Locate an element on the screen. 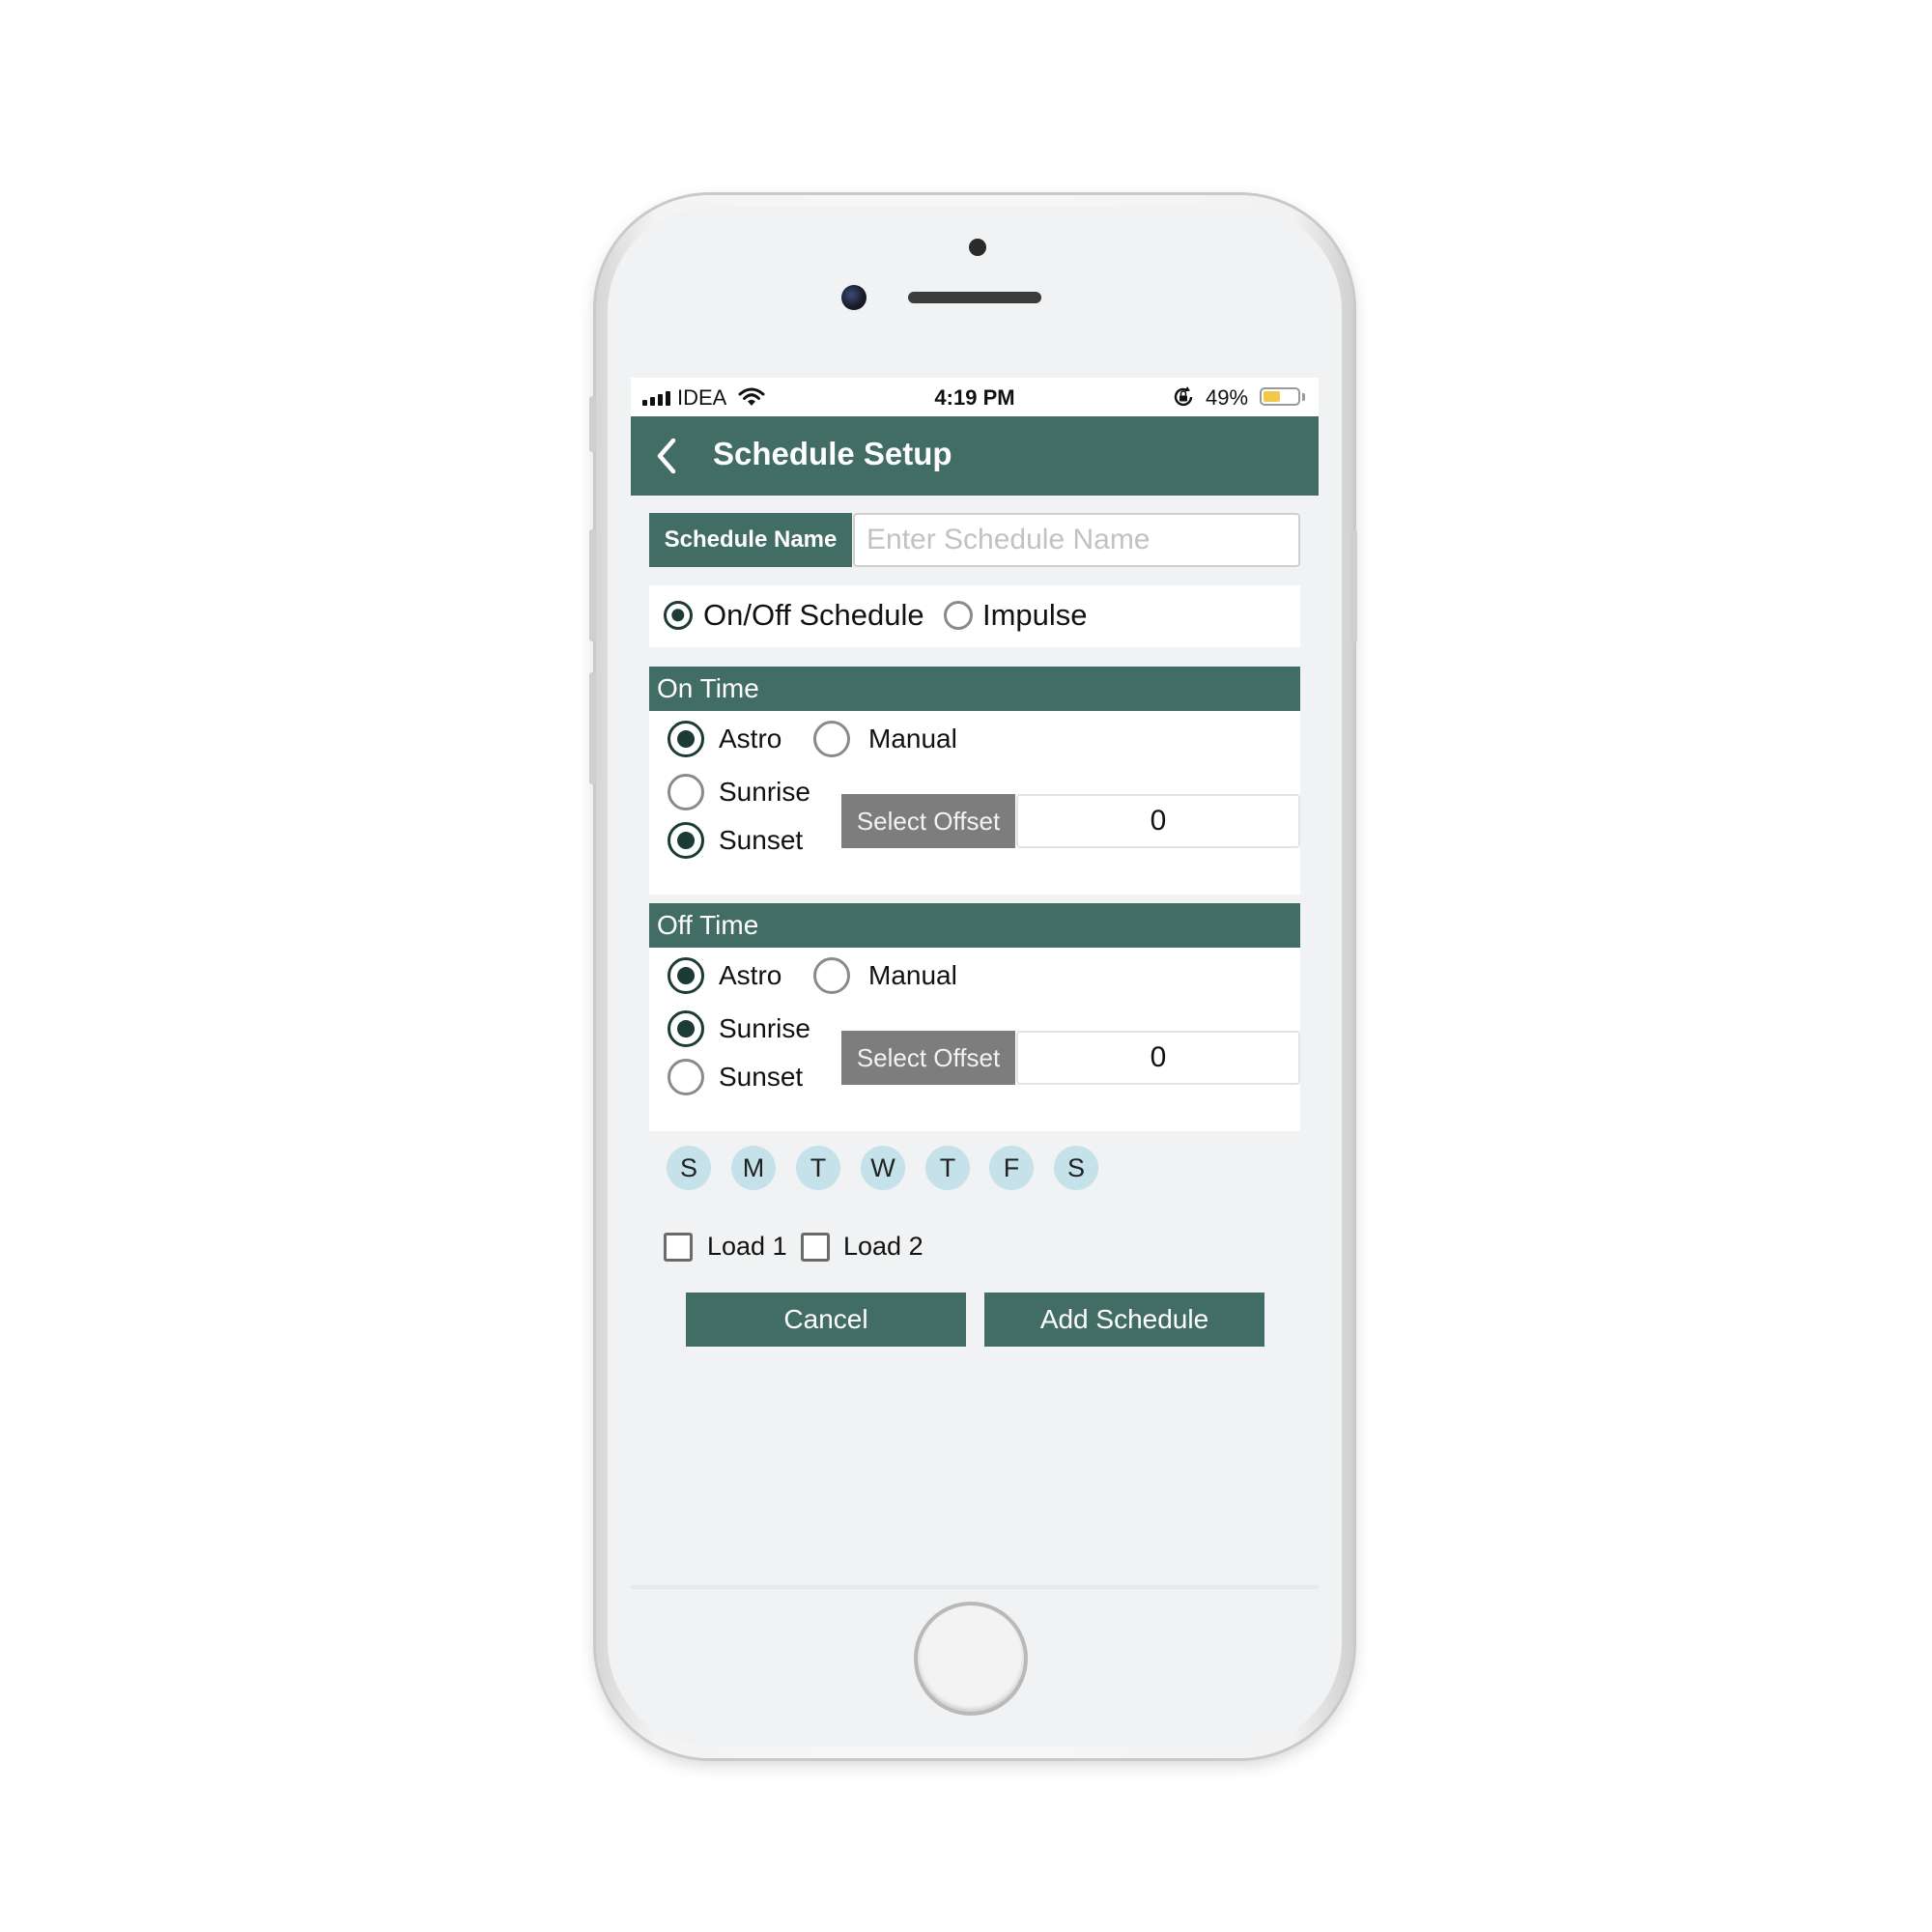 This screenshot has width=1932, height=1932. earpiece-speaker is located at coordinates (974, 297).